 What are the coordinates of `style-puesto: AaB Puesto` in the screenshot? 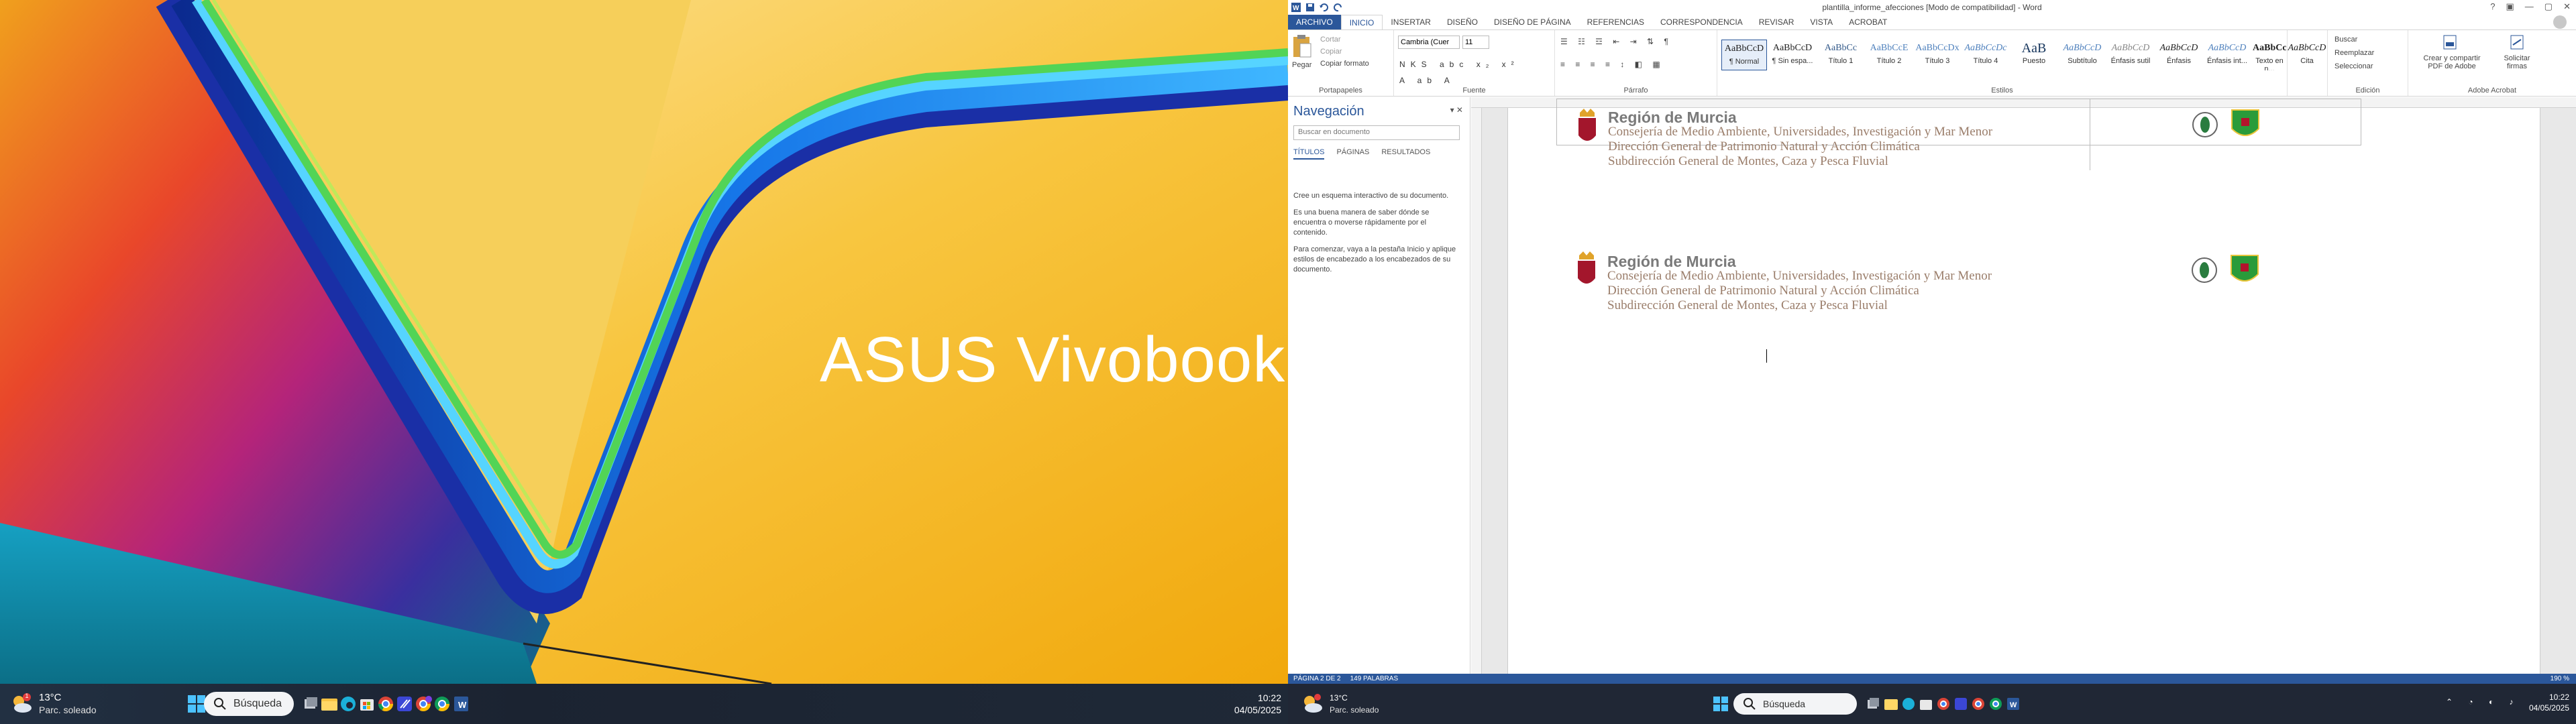 It's located at (2034, 55).